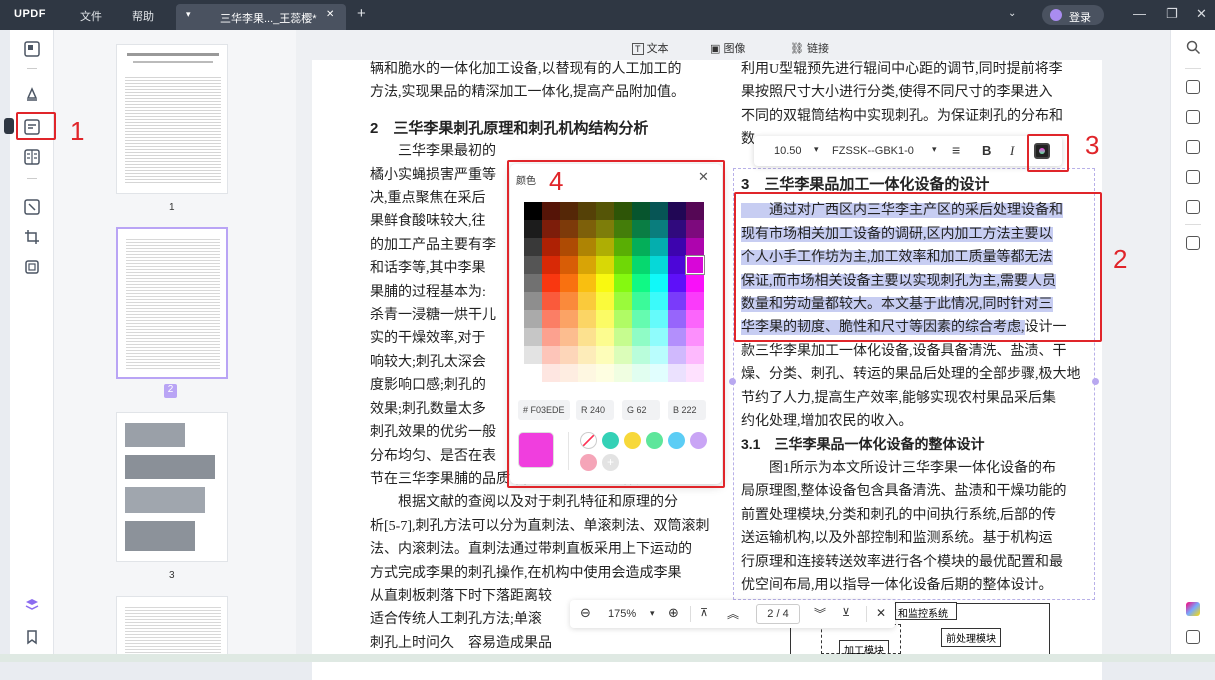 This screenshot has width=1215, height=680. Describe the element at coordinates (904, 351) in the screenshot. I see `text-line: 款三华李果加工一体化设备,设备具备清洗、盐渍、干` at that location.